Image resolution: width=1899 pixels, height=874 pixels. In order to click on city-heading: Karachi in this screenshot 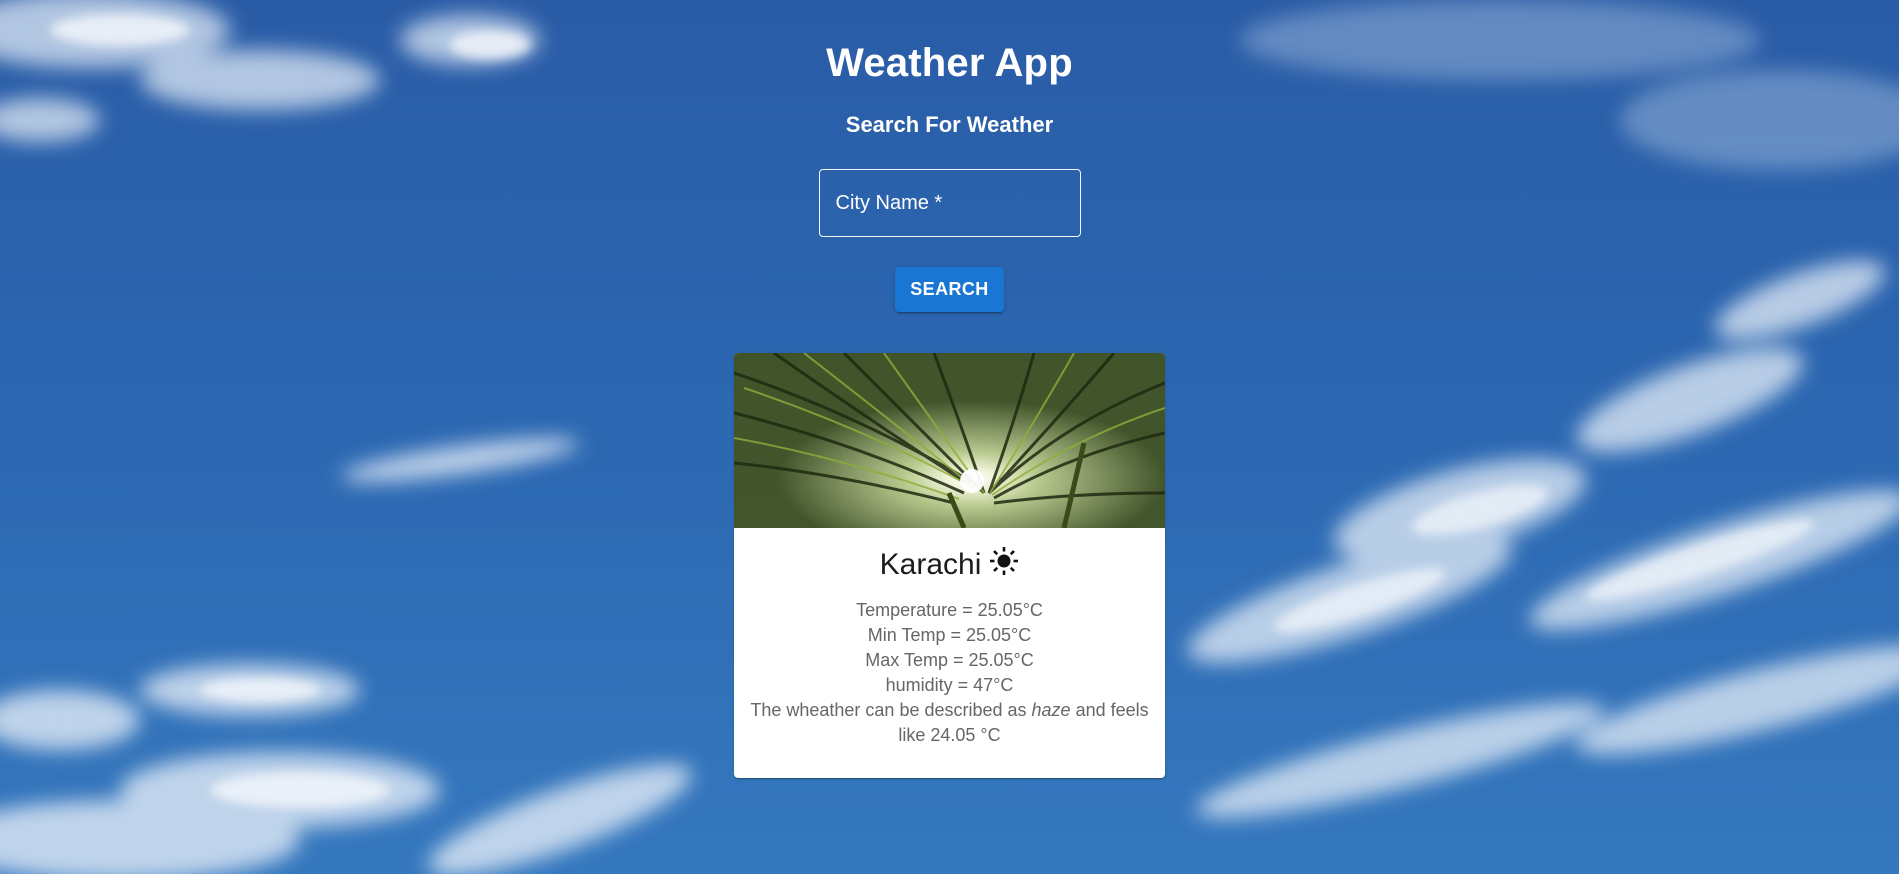, I will do `click(949, 565)`.